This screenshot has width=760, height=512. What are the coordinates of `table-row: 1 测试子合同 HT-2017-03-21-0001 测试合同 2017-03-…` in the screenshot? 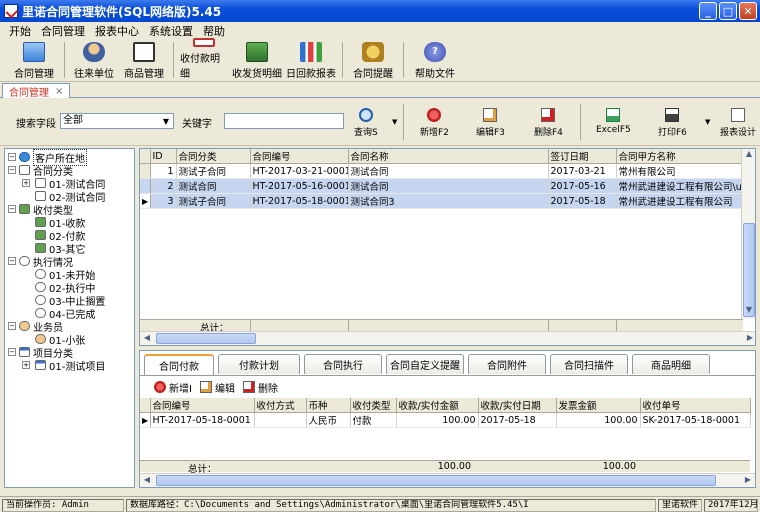 It's located at (441, 171).